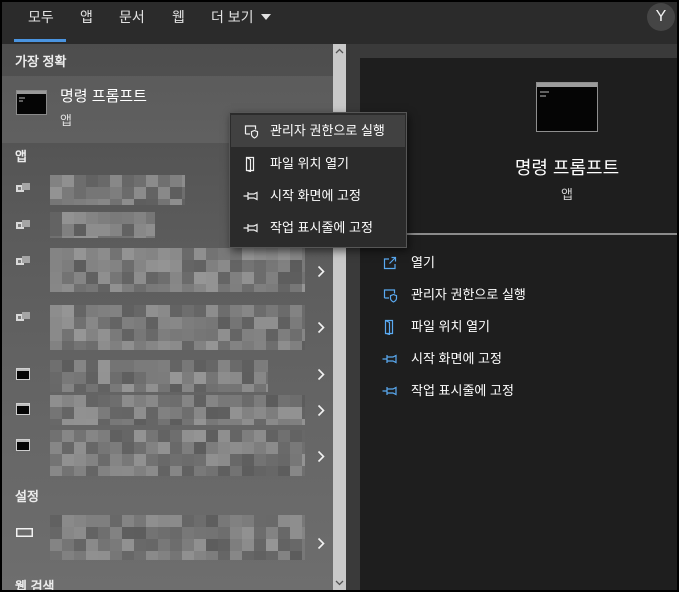 The image size is (679, 592). What do you see at coordinates (339, 51) in the screenshot?
I see `scroll-up-icon` at bounding box center [339, 51].